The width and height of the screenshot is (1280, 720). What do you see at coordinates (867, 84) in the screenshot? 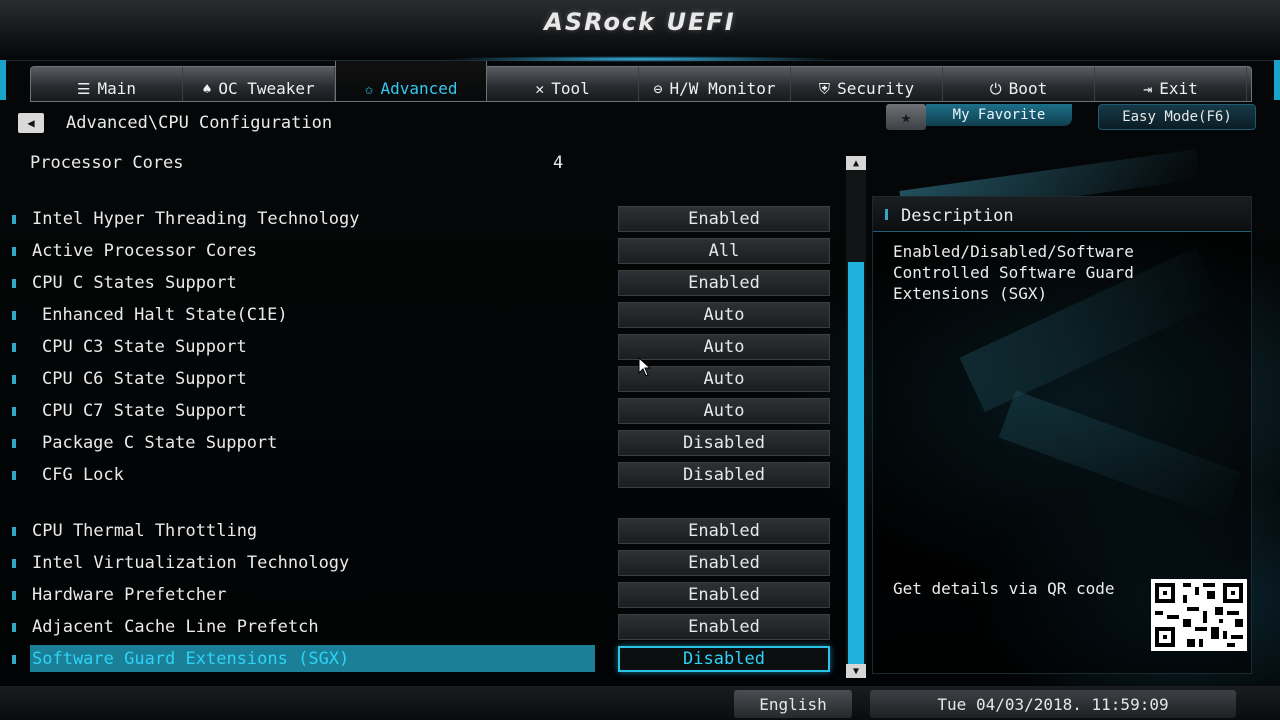
I see `tab-security: ⛨ Security` at bounding box center [867, 84].